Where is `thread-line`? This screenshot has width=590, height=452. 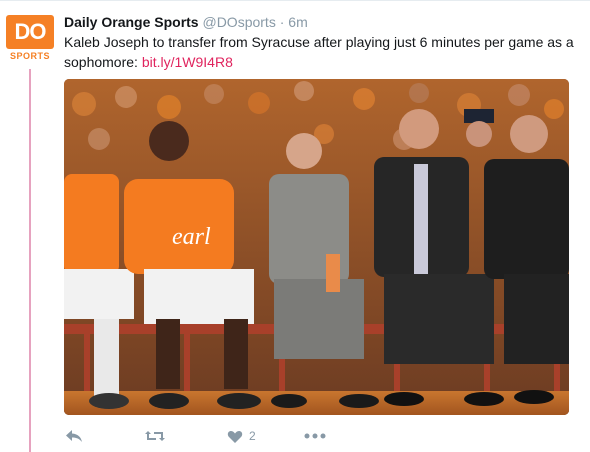
thread-line is located at coordinates (30, 260).